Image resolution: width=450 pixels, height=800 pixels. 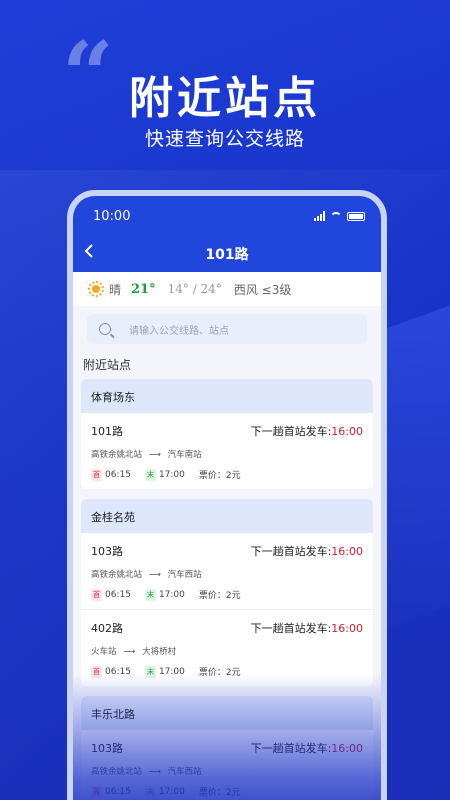 I want to click on route-to: 汽车西站, so click(x=184, y=575).